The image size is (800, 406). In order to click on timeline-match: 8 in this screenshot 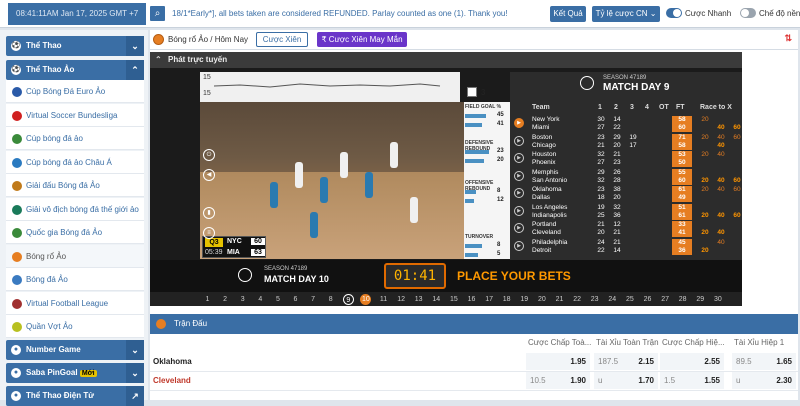, I will do `click(330, 299)`.